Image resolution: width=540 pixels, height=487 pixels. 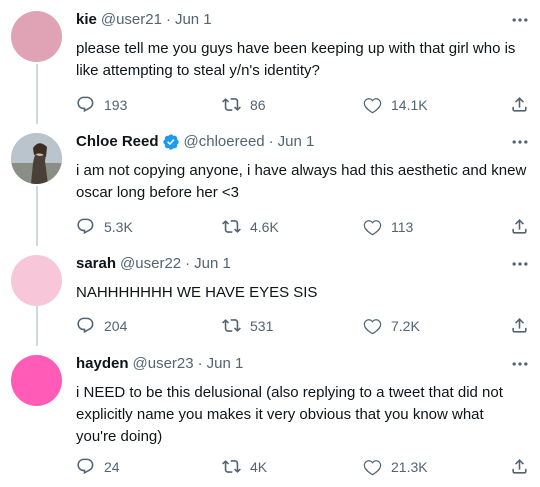 I want to click on tweet-text: NAHHHHHHH WE HAVE EYES SIS, so click(x=197, y=292).